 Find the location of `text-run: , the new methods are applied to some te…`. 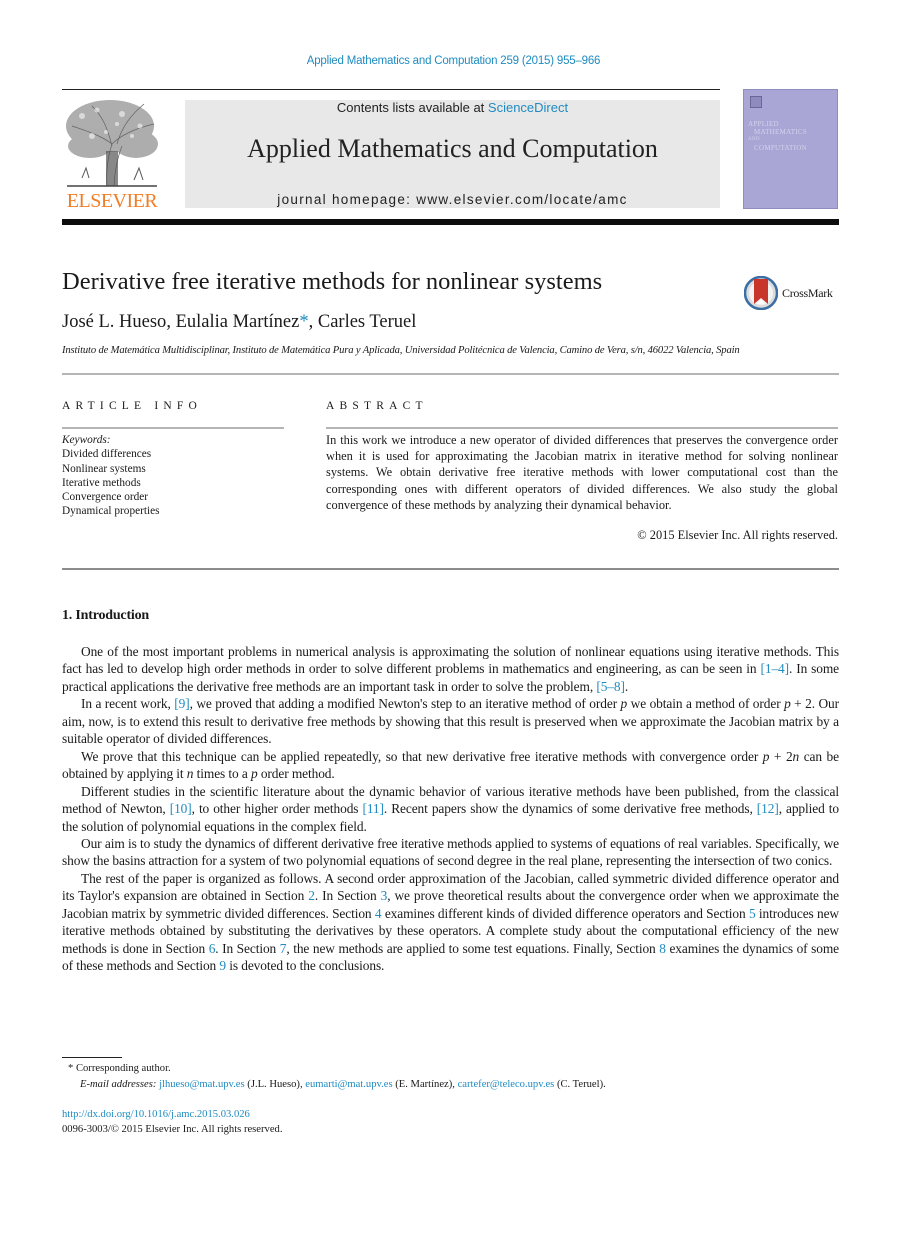

text-run: , the new methods are applied to some te… is located at coordinates (473, 948).